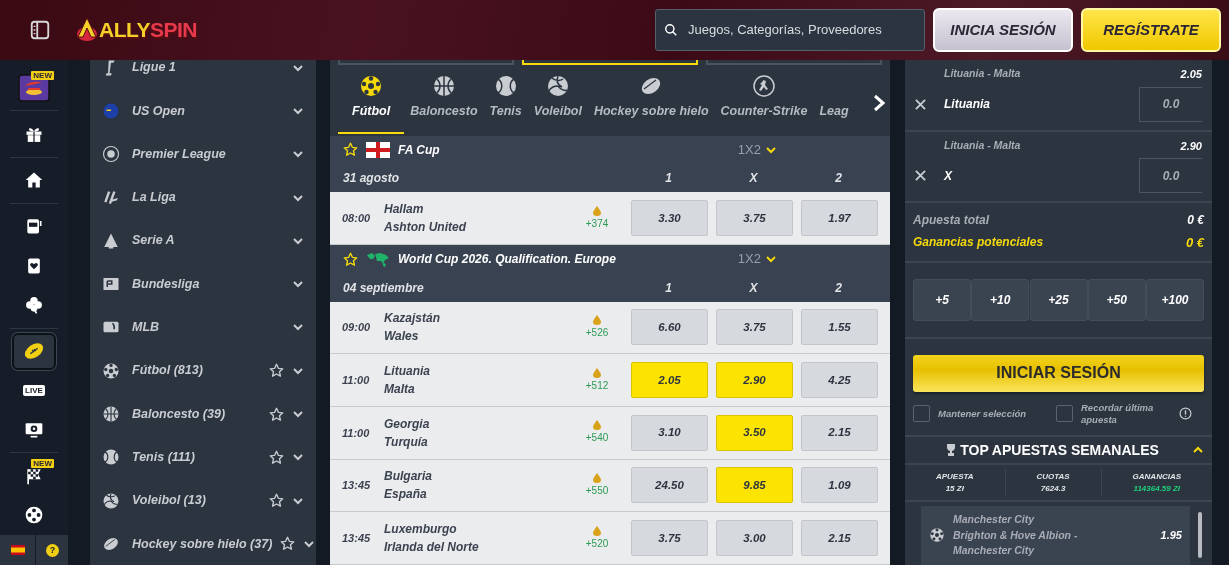 The height and width of the screenshot is (565, 1229). What do you see at coordinates (1151, 30) in the screenshot?
I see `register-button: REGÍSTRATE` at bounding box center [1151, 30].